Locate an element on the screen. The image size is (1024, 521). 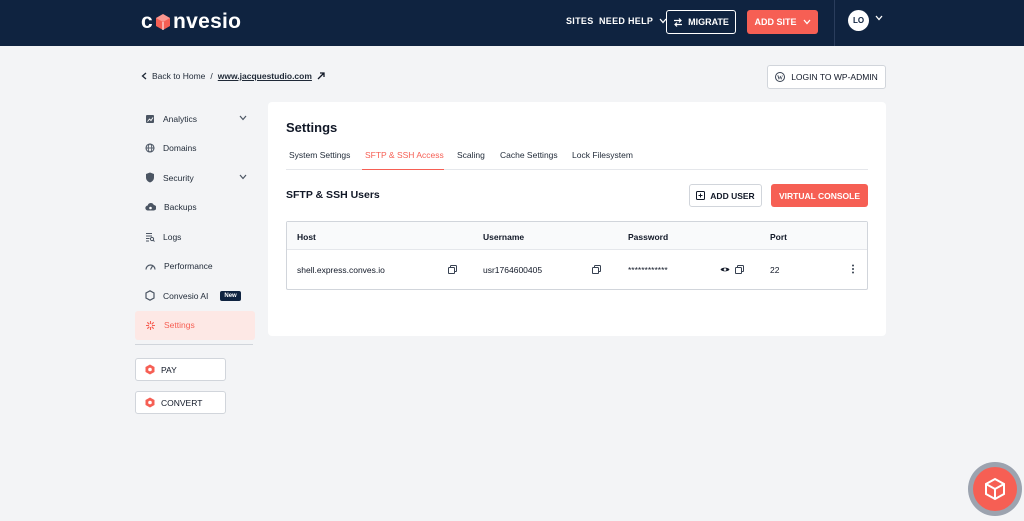
tab-system-settings: System Settings is located at coordinates (318, 160).